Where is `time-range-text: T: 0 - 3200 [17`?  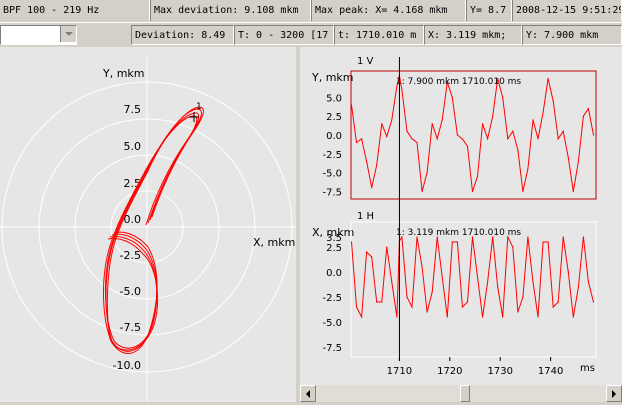
time-range-text: T: 0 - 3200 [17 is located at coordinates (283, 35).